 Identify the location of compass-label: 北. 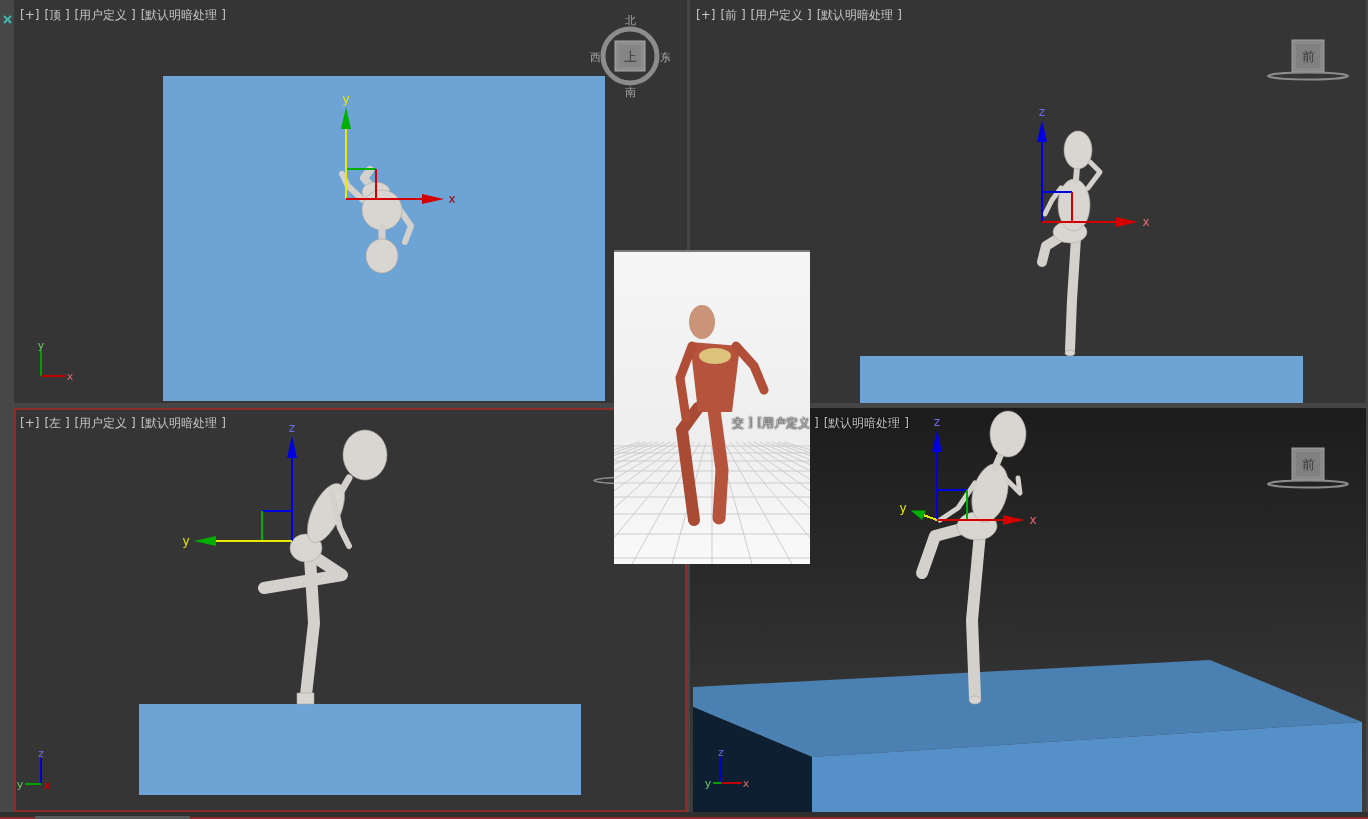
(630, 20).